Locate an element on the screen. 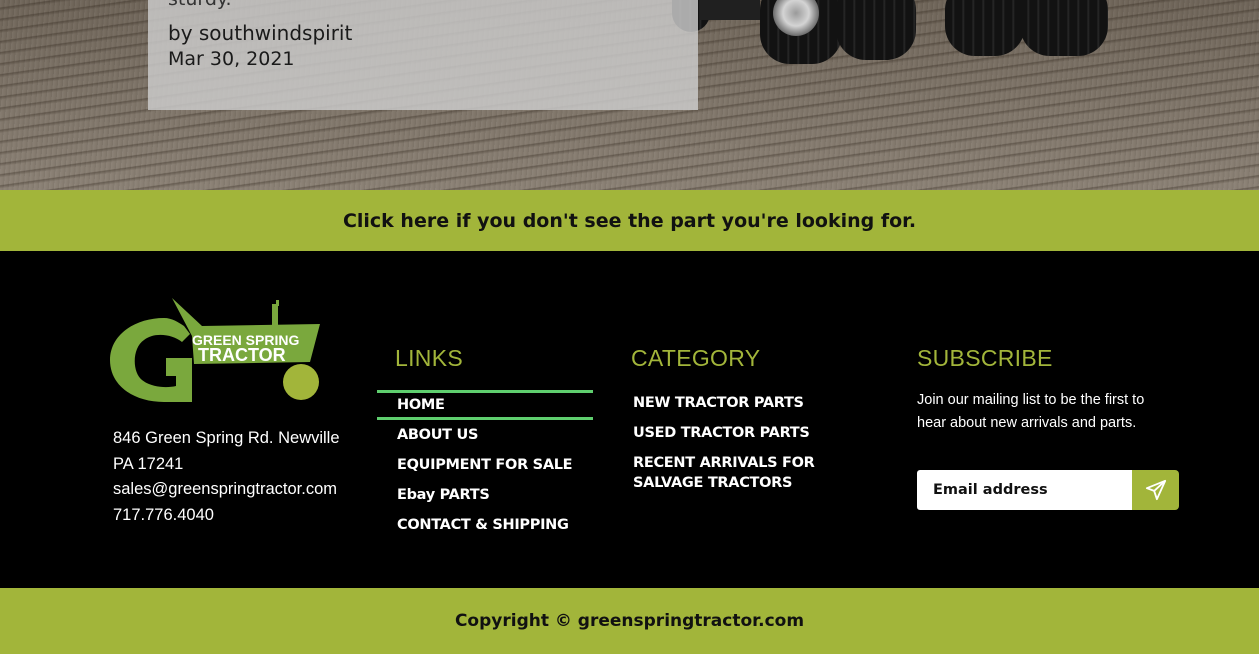 The height and width of the screenshot is (654, 1259). category-recent-arrivals: RECENT ARRIVALS FOR SALVAGE TRACTORS is located at coordinates (758, 473).